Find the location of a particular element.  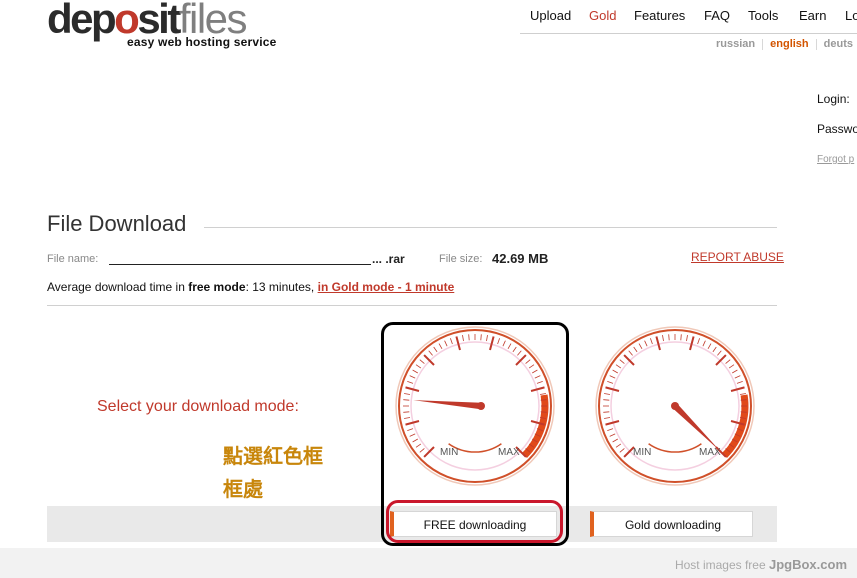

gauge-hub is located at coordinates (675, 406).